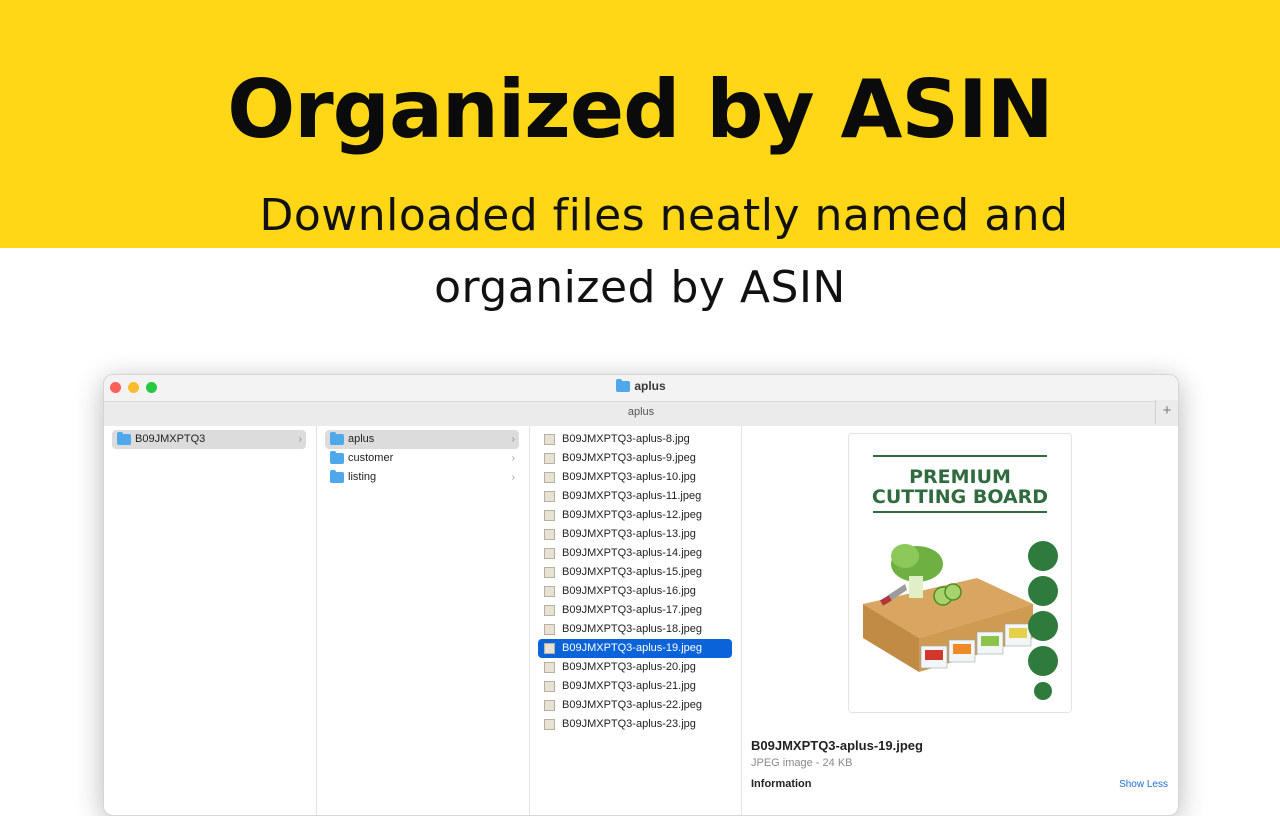  I want to click on file-row-selected: B09JMXPTQ3-aplus-19.jpeg, so click(635, 648).